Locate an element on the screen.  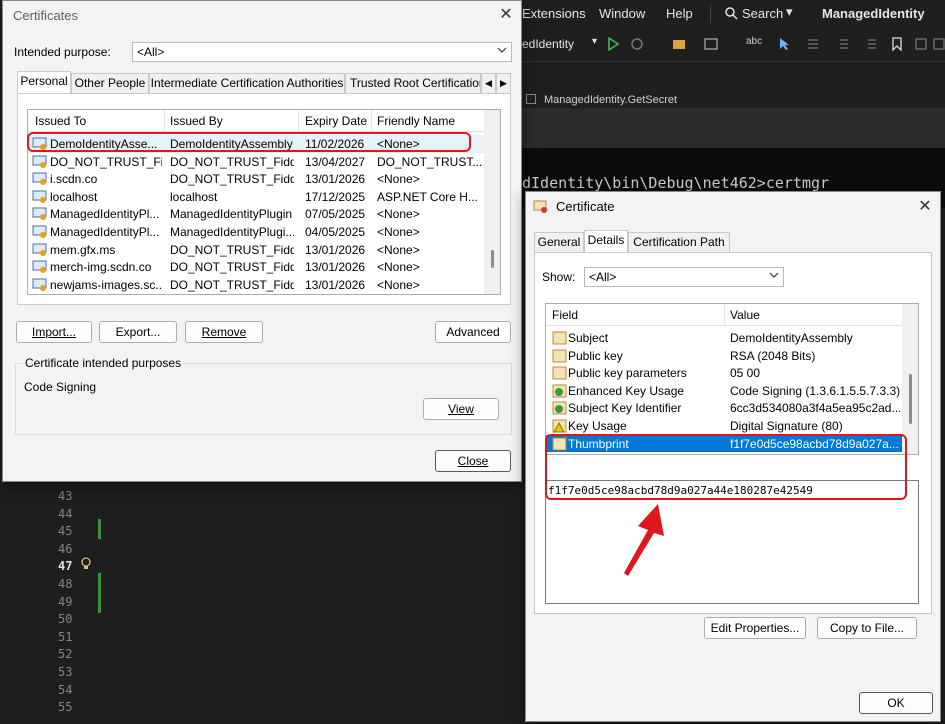
bookmark-icon is located at coordinates (897, 44).